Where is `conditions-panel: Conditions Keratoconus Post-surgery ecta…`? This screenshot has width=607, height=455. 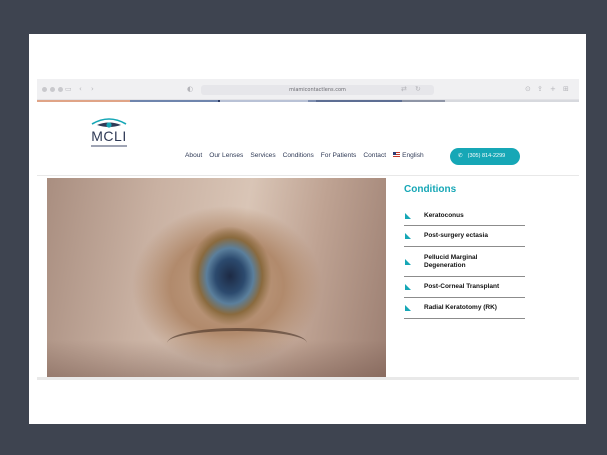
conditions-panel: Conditions Keratoconus Post-surgery ecta… is located at coordinates (489, 251).